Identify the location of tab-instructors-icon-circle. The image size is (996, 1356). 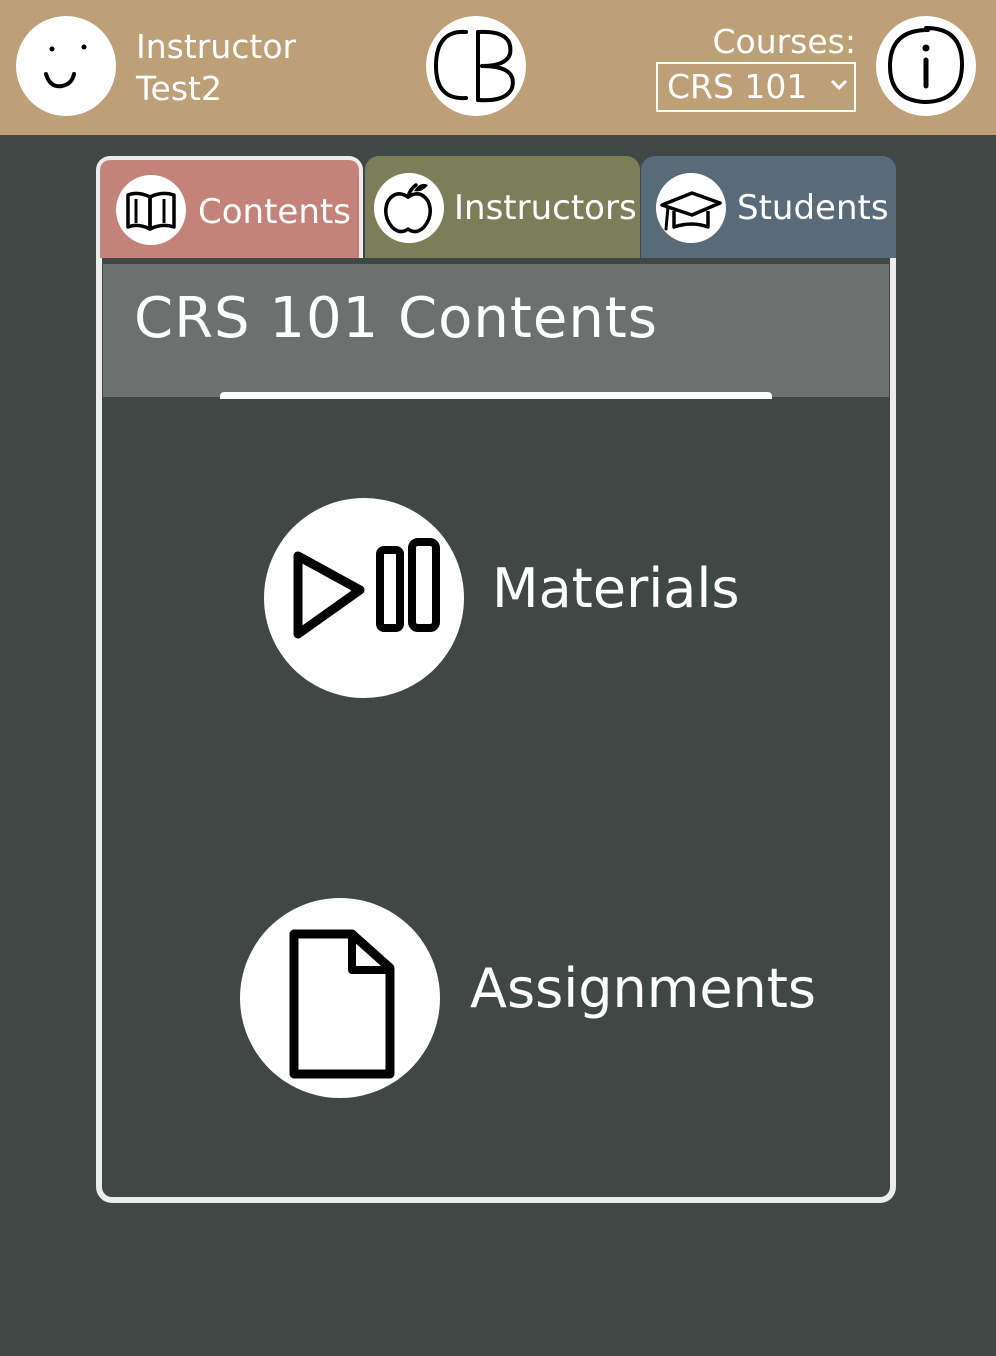
(409, 208).